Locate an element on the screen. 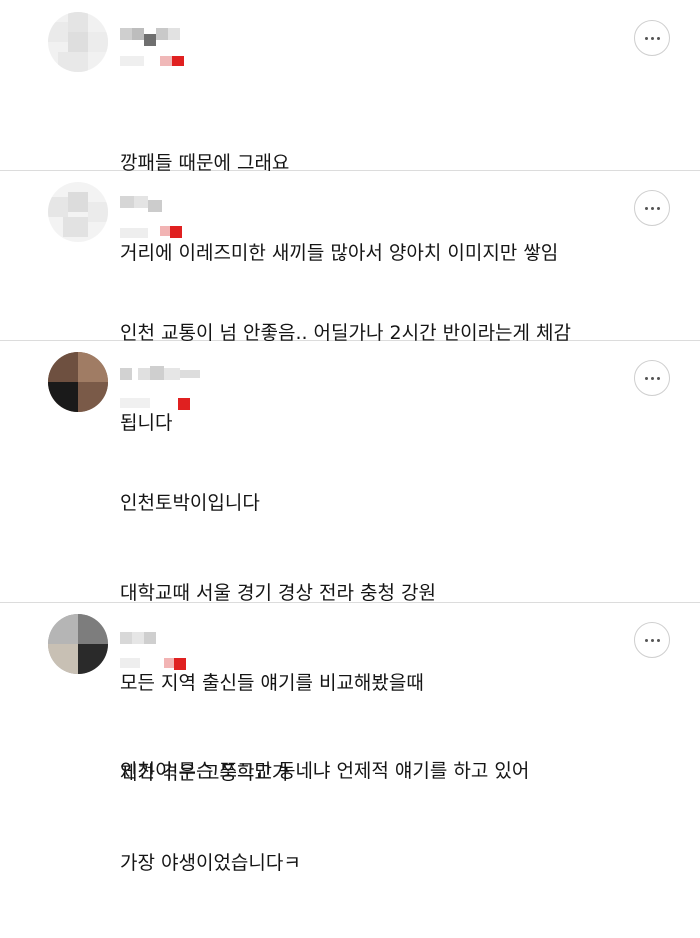  comment-line: 인천토박이입니다 is located at coordinates (190, 503).